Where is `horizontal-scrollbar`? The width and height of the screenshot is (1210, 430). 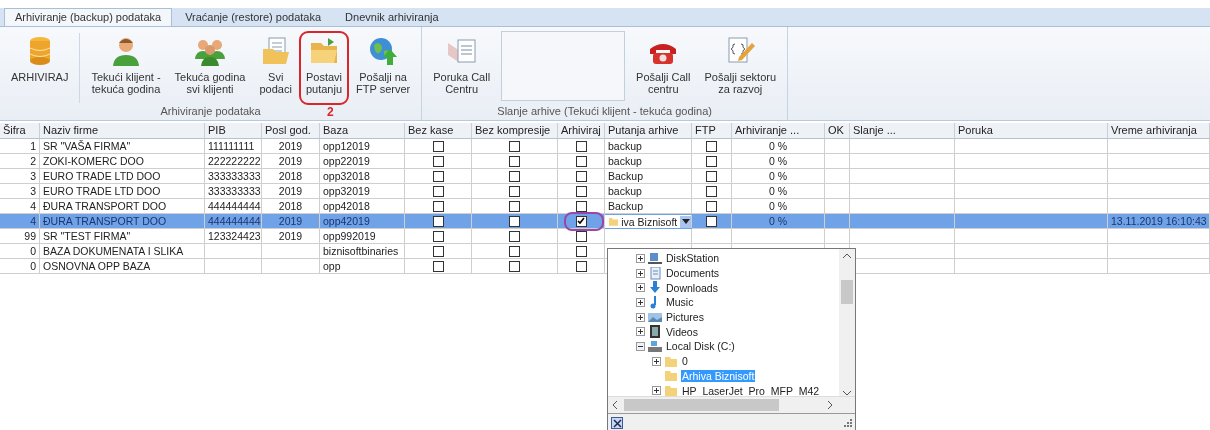 horizontal-scrollbar is located at coordinates (731, 404).